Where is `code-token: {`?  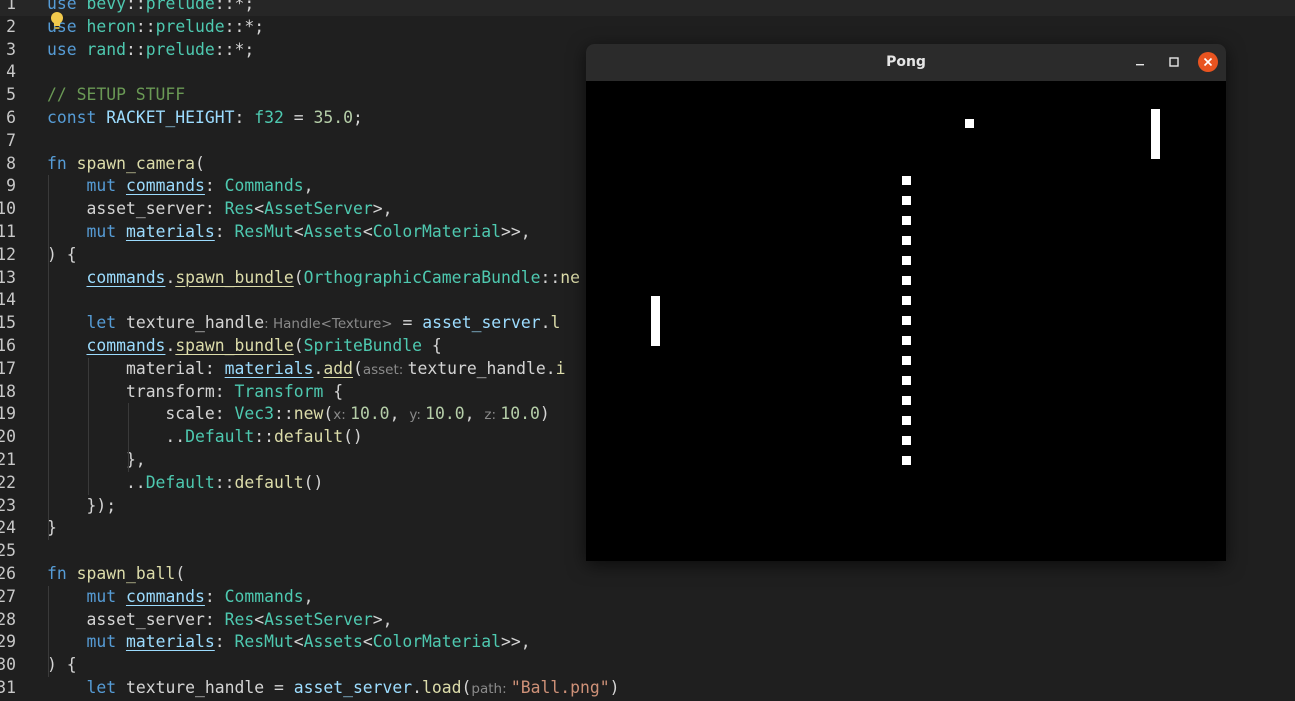
code-token: { is located at coordinates (333, 391).